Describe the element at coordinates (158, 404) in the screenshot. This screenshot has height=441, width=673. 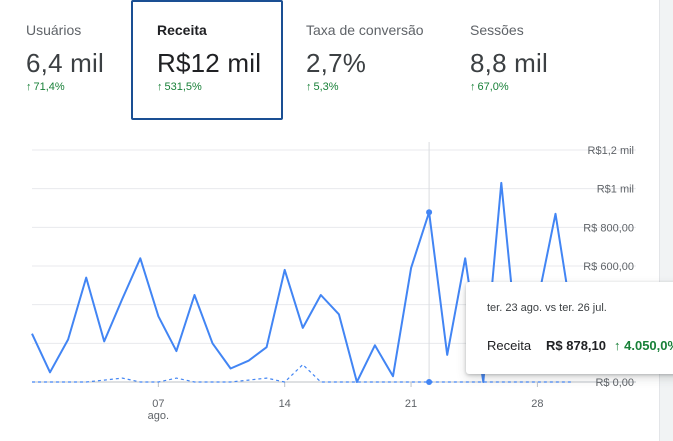
I see `x-tick-label: 07` at that location.